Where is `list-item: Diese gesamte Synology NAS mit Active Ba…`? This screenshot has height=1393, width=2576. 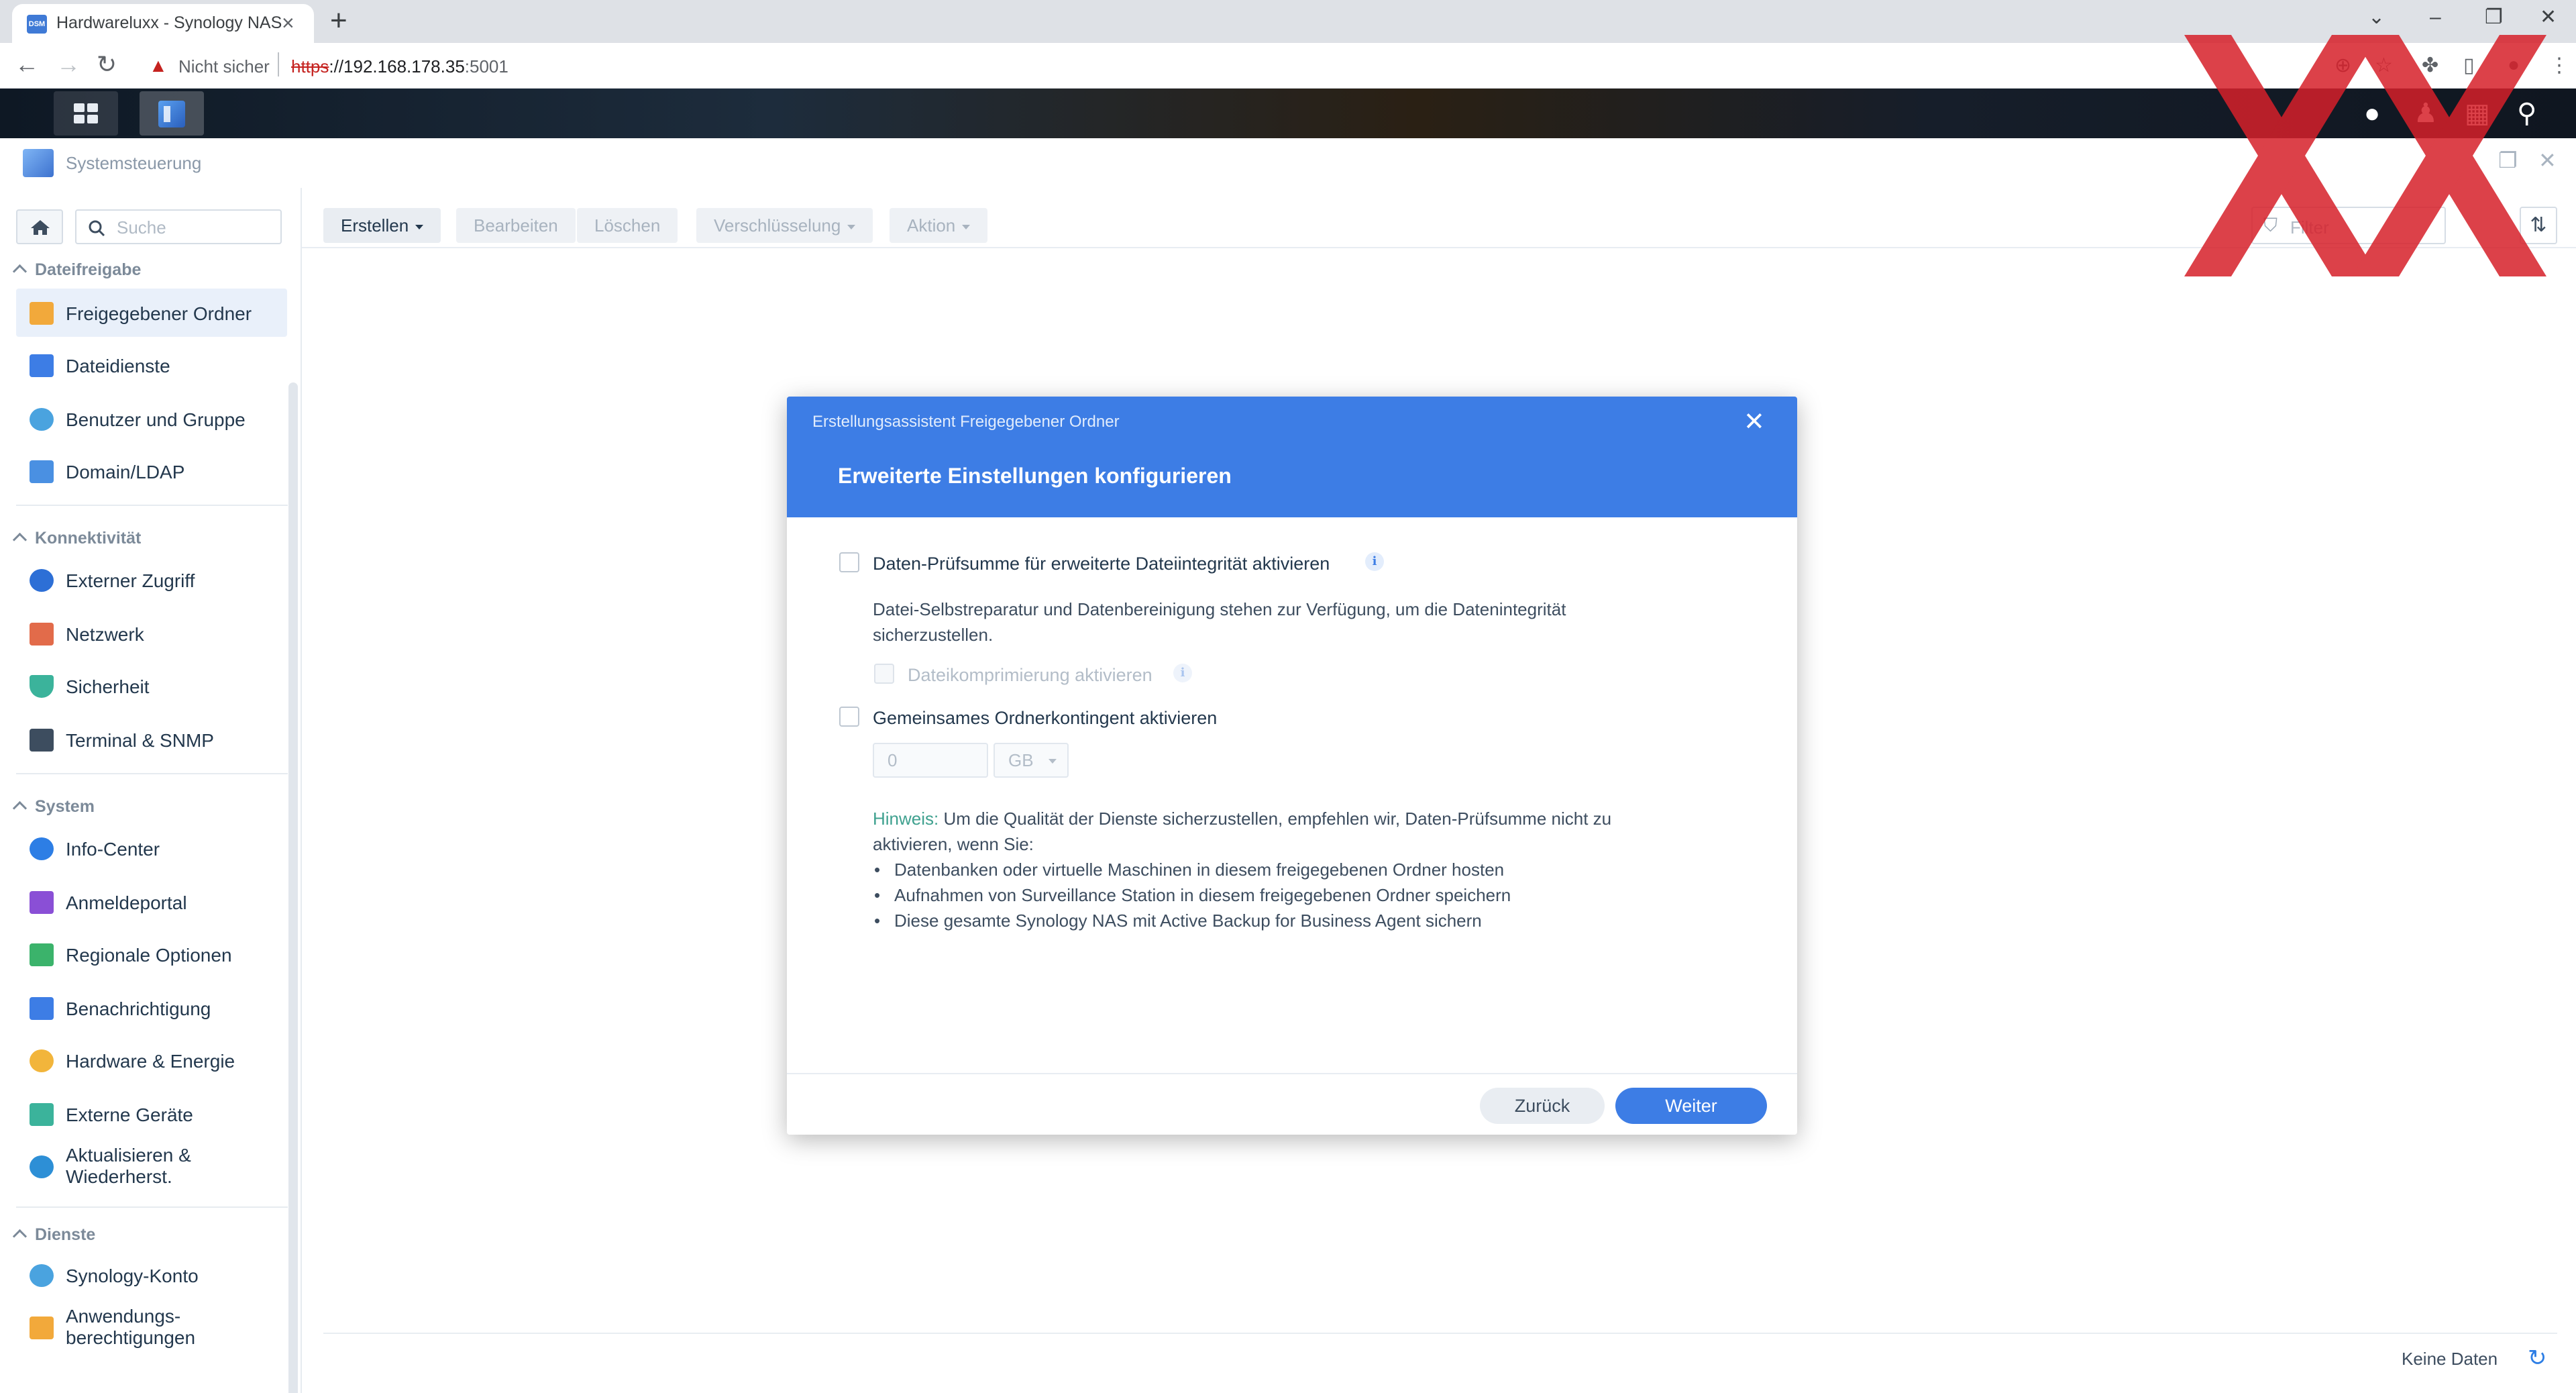 list-item: Diese gesamte Synology NAS mit Active Ba… is located at coordinates (1286, 920).